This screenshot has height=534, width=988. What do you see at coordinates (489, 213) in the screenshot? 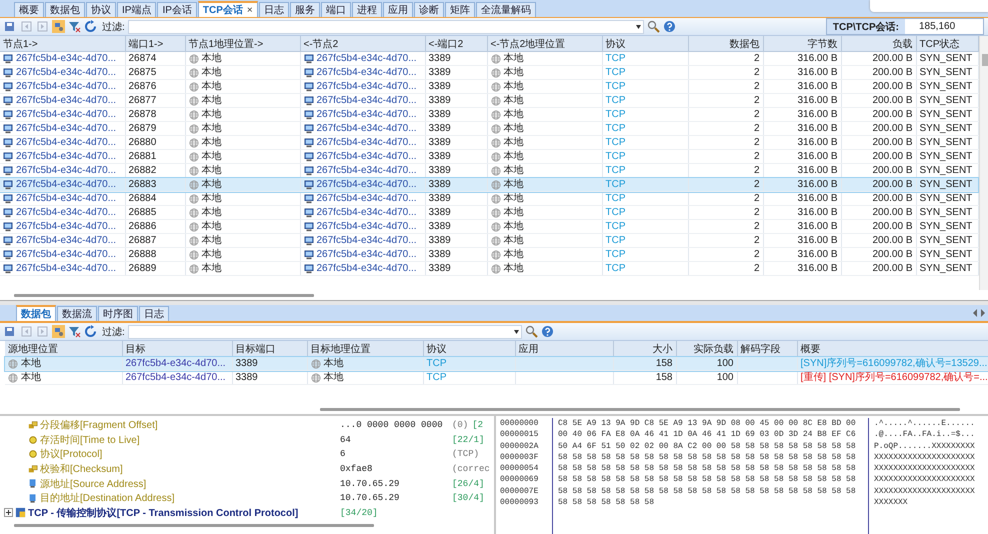
I see `session-row: 267fc5b4-e34c-4d70... 26885 本地 267fc5b4-e34c-4d70... 3389 本地 TCP 2 316.00 B 200.00 B SYN_SENT` at bounding box center [489, 213].